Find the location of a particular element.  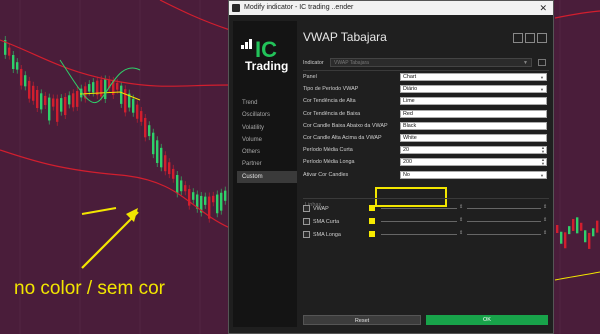

property-row: Cor Candle Baixa Abaixo da VWAP Black is located at coordinates (426, 126).